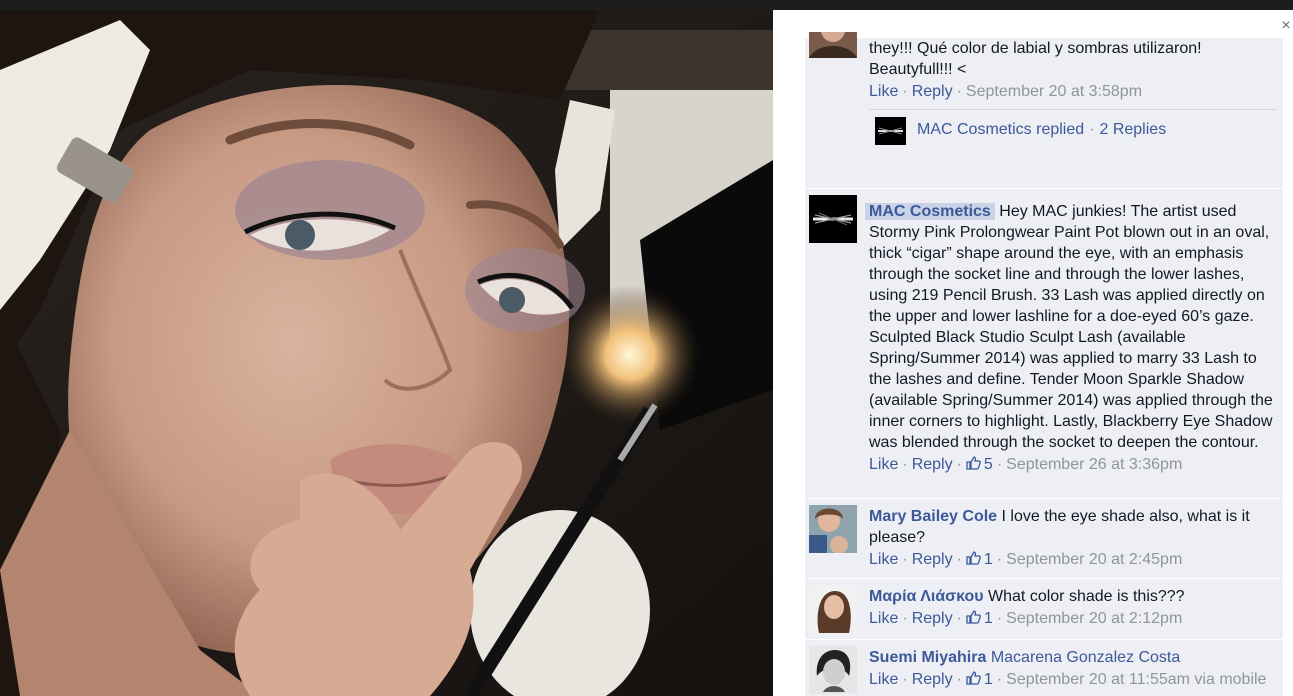 This screenshot has width=1293, height=696. I want to click on comment-actions: Like · Reply · 1 · September 20 at 2:12pm, so click(1026, 618).